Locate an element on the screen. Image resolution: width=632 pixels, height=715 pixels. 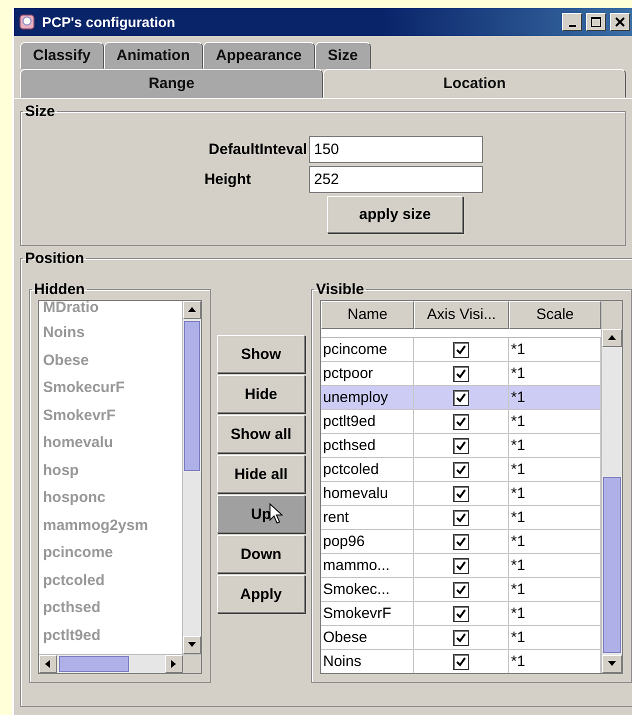
table-cell: pcthsed is located at coordinates (367, 445).